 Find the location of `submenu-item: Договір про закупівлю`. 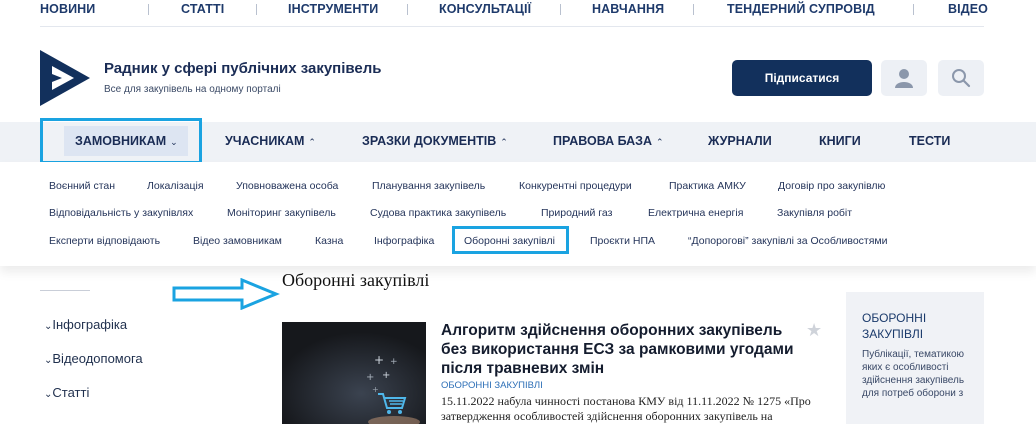

submenu-item: Договір про закупівлю is located at coordinates (831, 186).